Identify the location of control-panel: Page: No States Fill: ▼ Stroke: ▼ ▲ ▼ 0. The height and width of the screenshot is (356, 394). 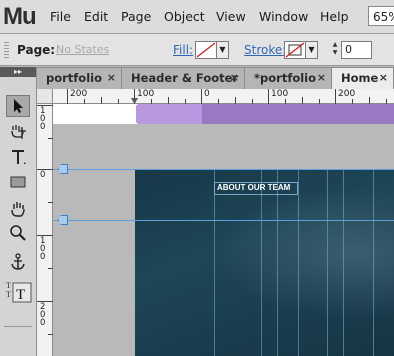
(197, 50).